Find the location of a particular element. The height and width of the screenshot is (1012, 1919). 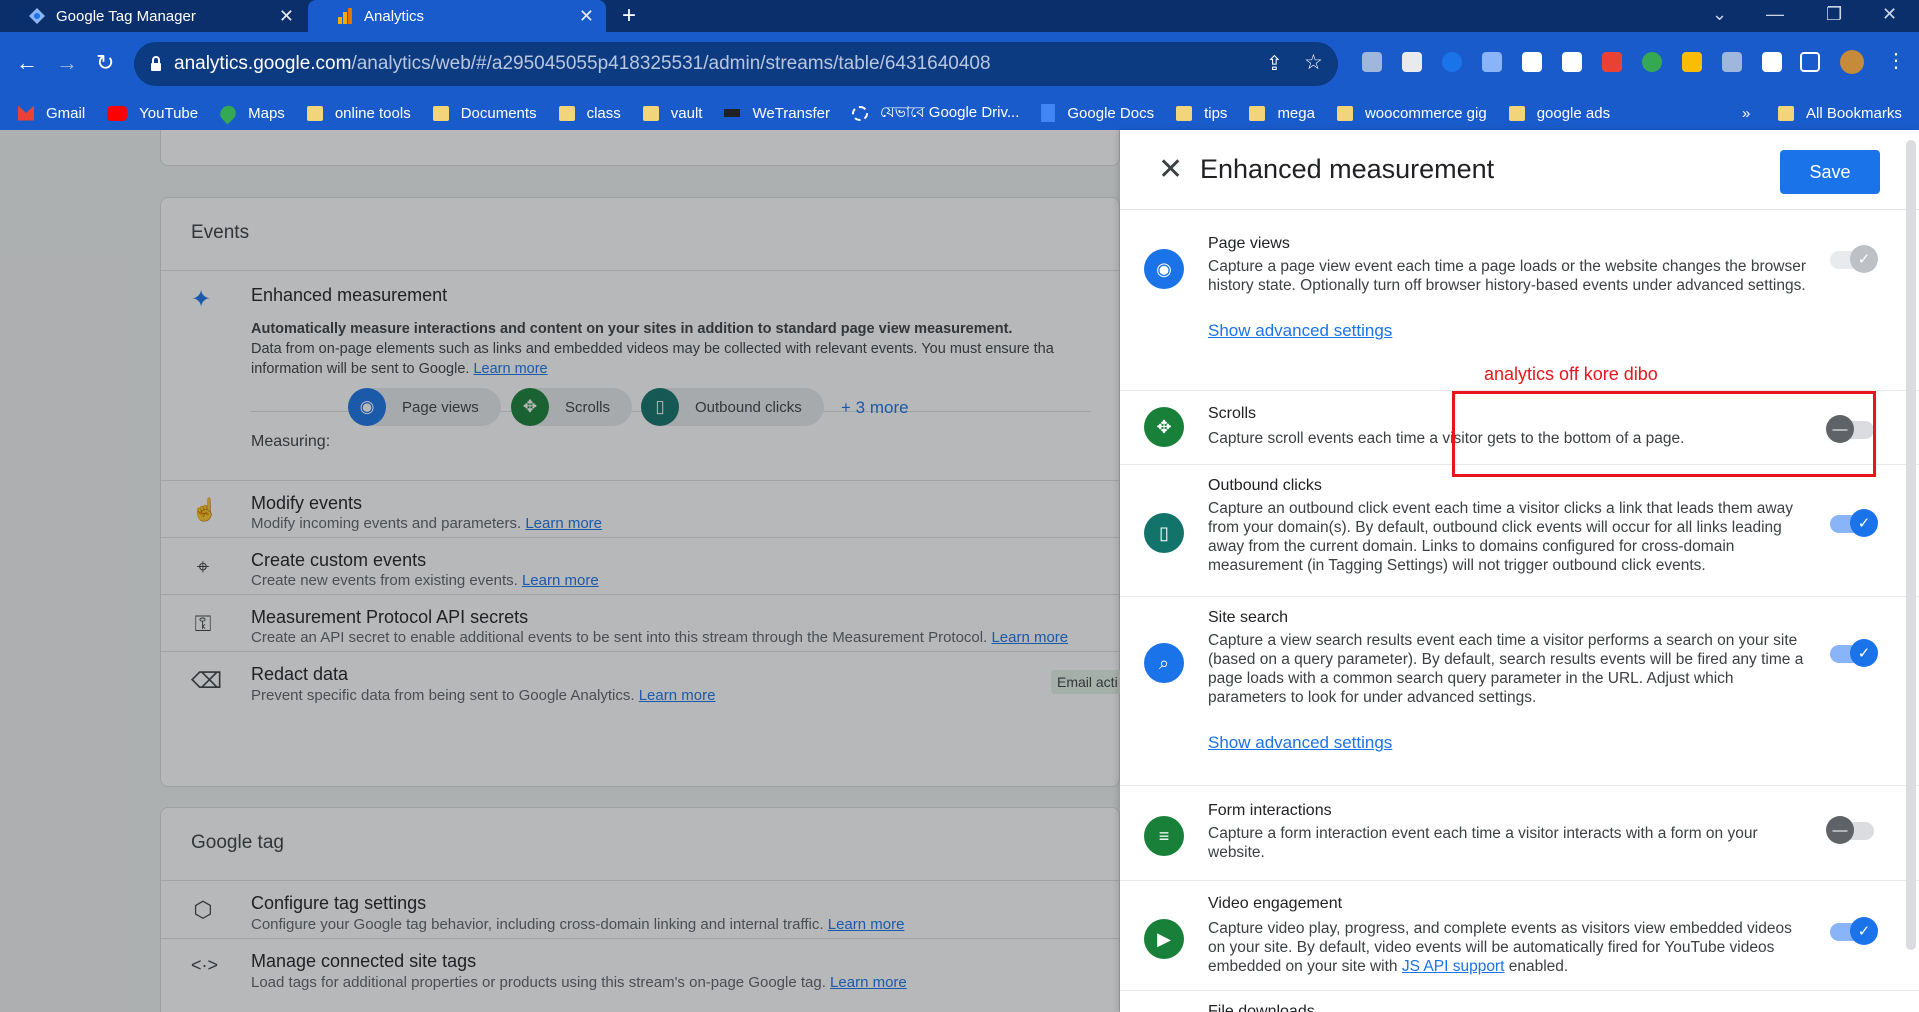

more-bookmarks-chevron: » is located at coordinates (1746, 113).